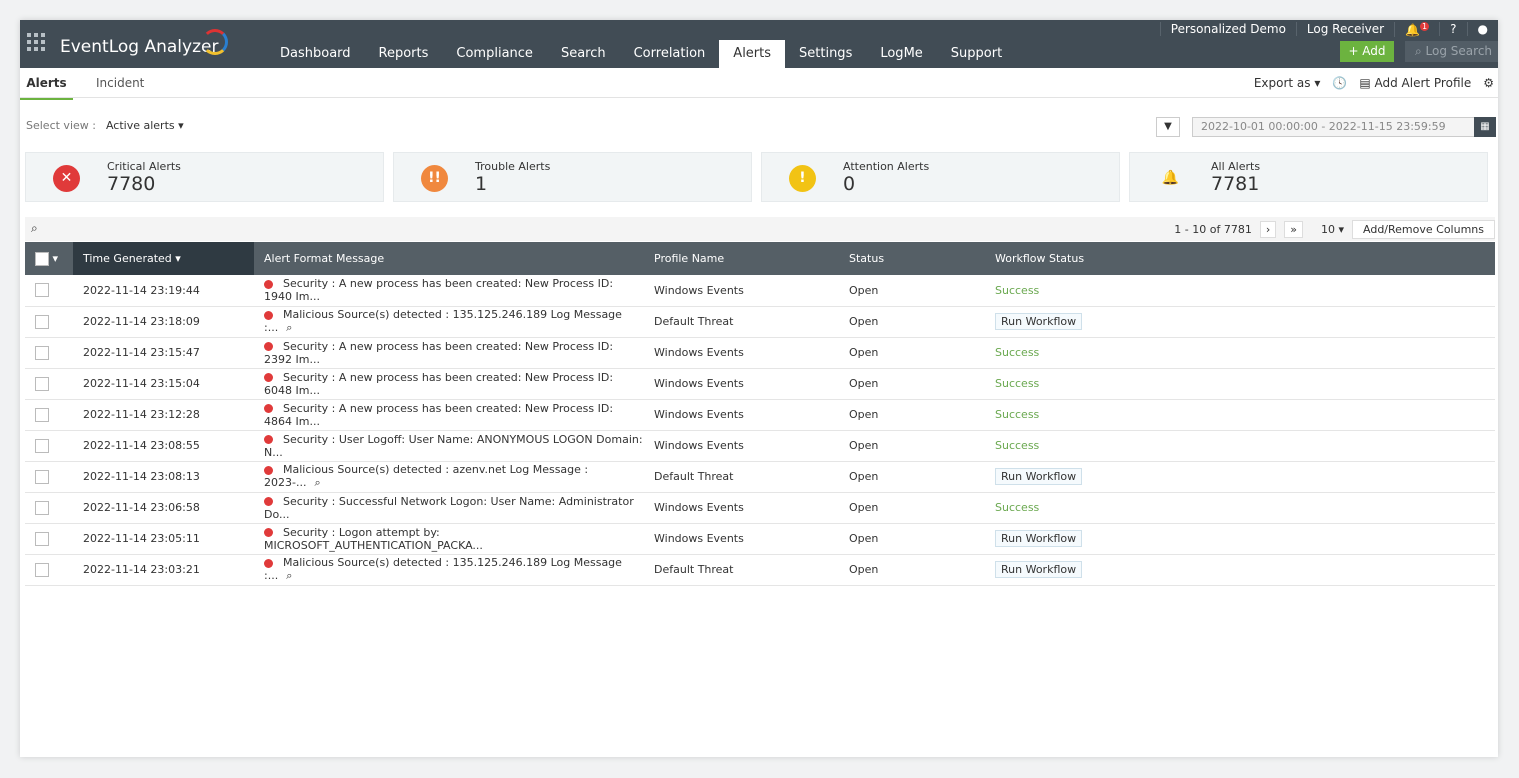 The height and width of the screenshot is (778, 1519). I want to click on select-view-dropdown: Active alerts ▾, so click(145, 125).